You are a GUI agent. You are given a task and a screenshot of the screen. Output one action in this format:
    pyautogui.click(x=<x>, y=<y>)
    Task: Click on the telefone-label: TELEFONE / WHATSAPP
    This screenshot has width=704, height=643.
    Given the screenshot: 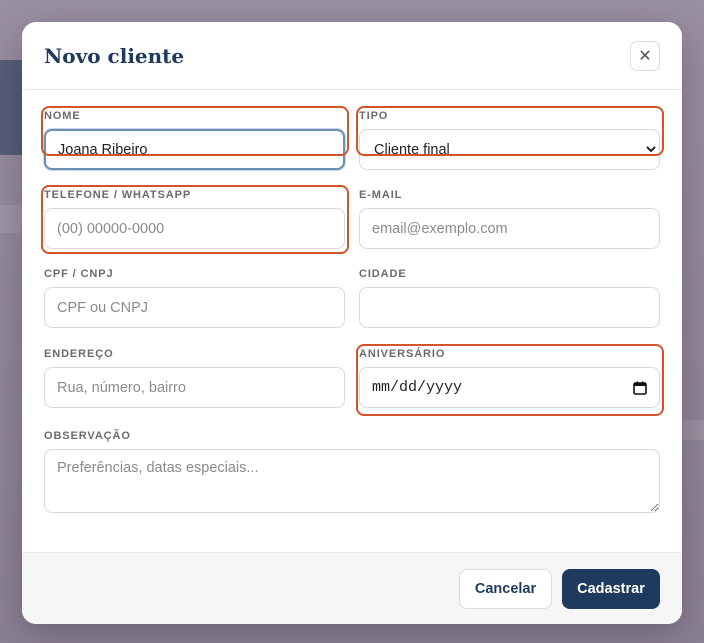 What is the action you would take?
    pyautogui.click(x=118, y=195)
    